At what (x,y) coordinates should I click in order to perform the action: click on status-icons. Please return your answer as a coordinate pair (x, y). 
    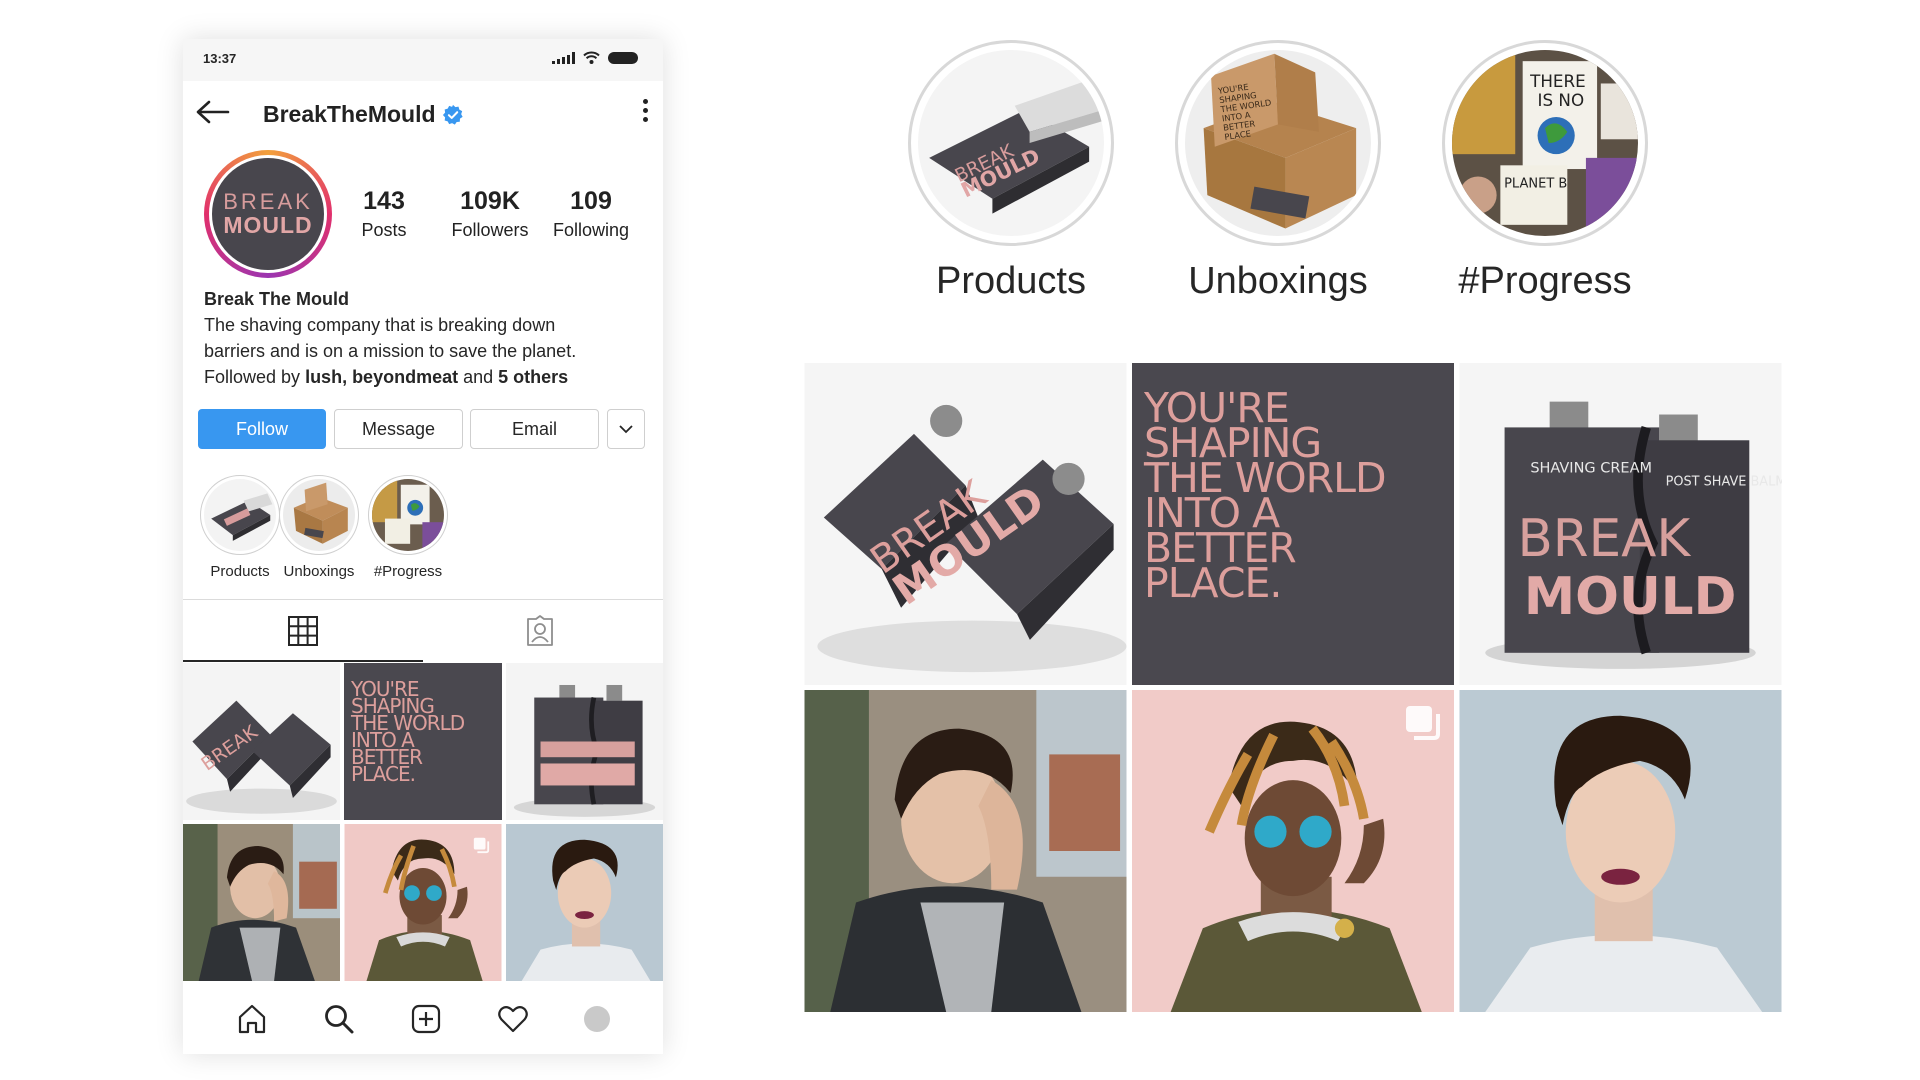
    Looking at the image, I should click on (595, 57).